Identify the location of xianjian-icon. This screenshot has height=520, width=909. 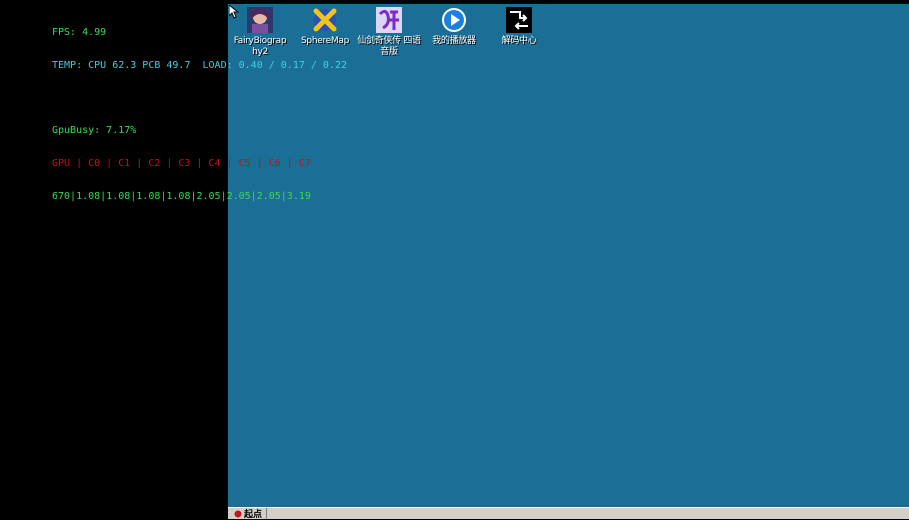
(389, 20).